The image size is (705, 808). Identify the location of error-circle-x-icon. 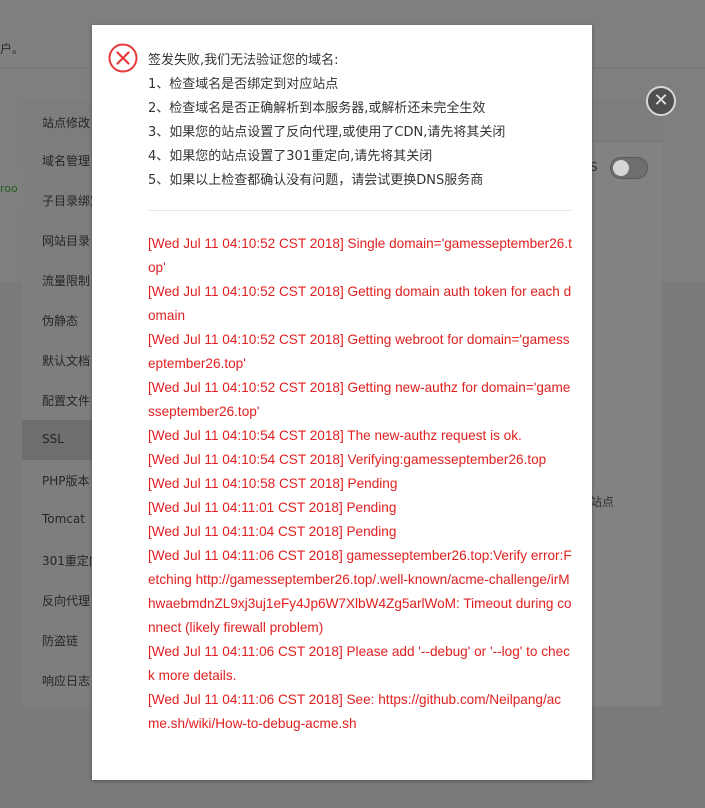
(123, 58).